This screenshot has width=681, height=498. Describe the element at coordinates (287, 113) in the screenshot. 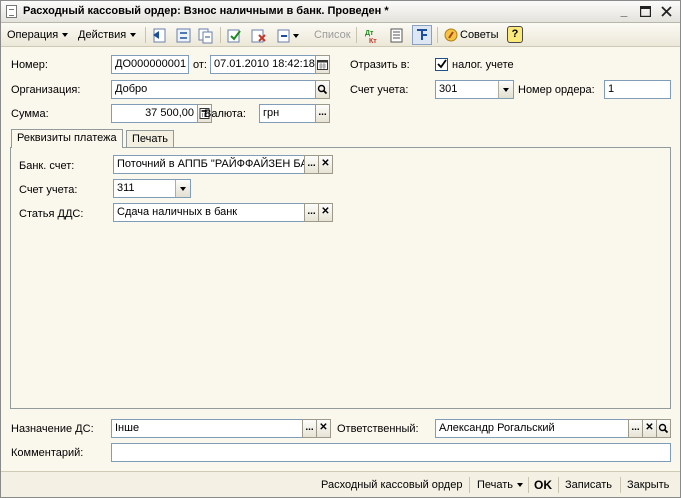

I see `currency-field: грн` at that location.